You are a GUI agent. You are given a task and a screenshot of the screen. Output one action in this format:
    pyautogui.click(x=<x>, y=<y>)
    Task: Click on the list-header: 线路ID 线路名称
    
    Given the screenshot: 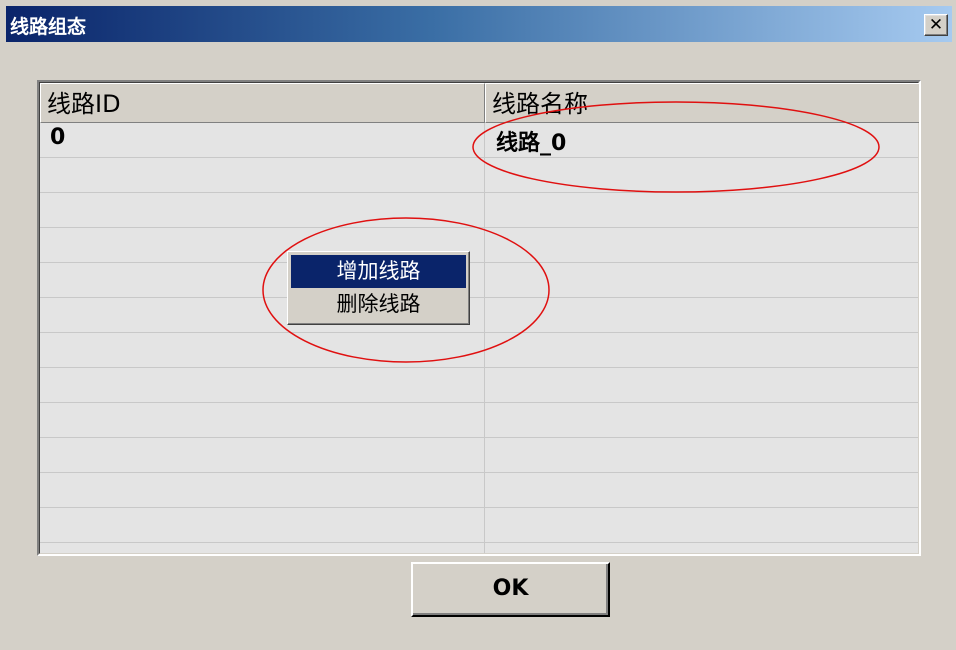 What is the action you would take?
    pyautogui.click(x=479, y=103)
    